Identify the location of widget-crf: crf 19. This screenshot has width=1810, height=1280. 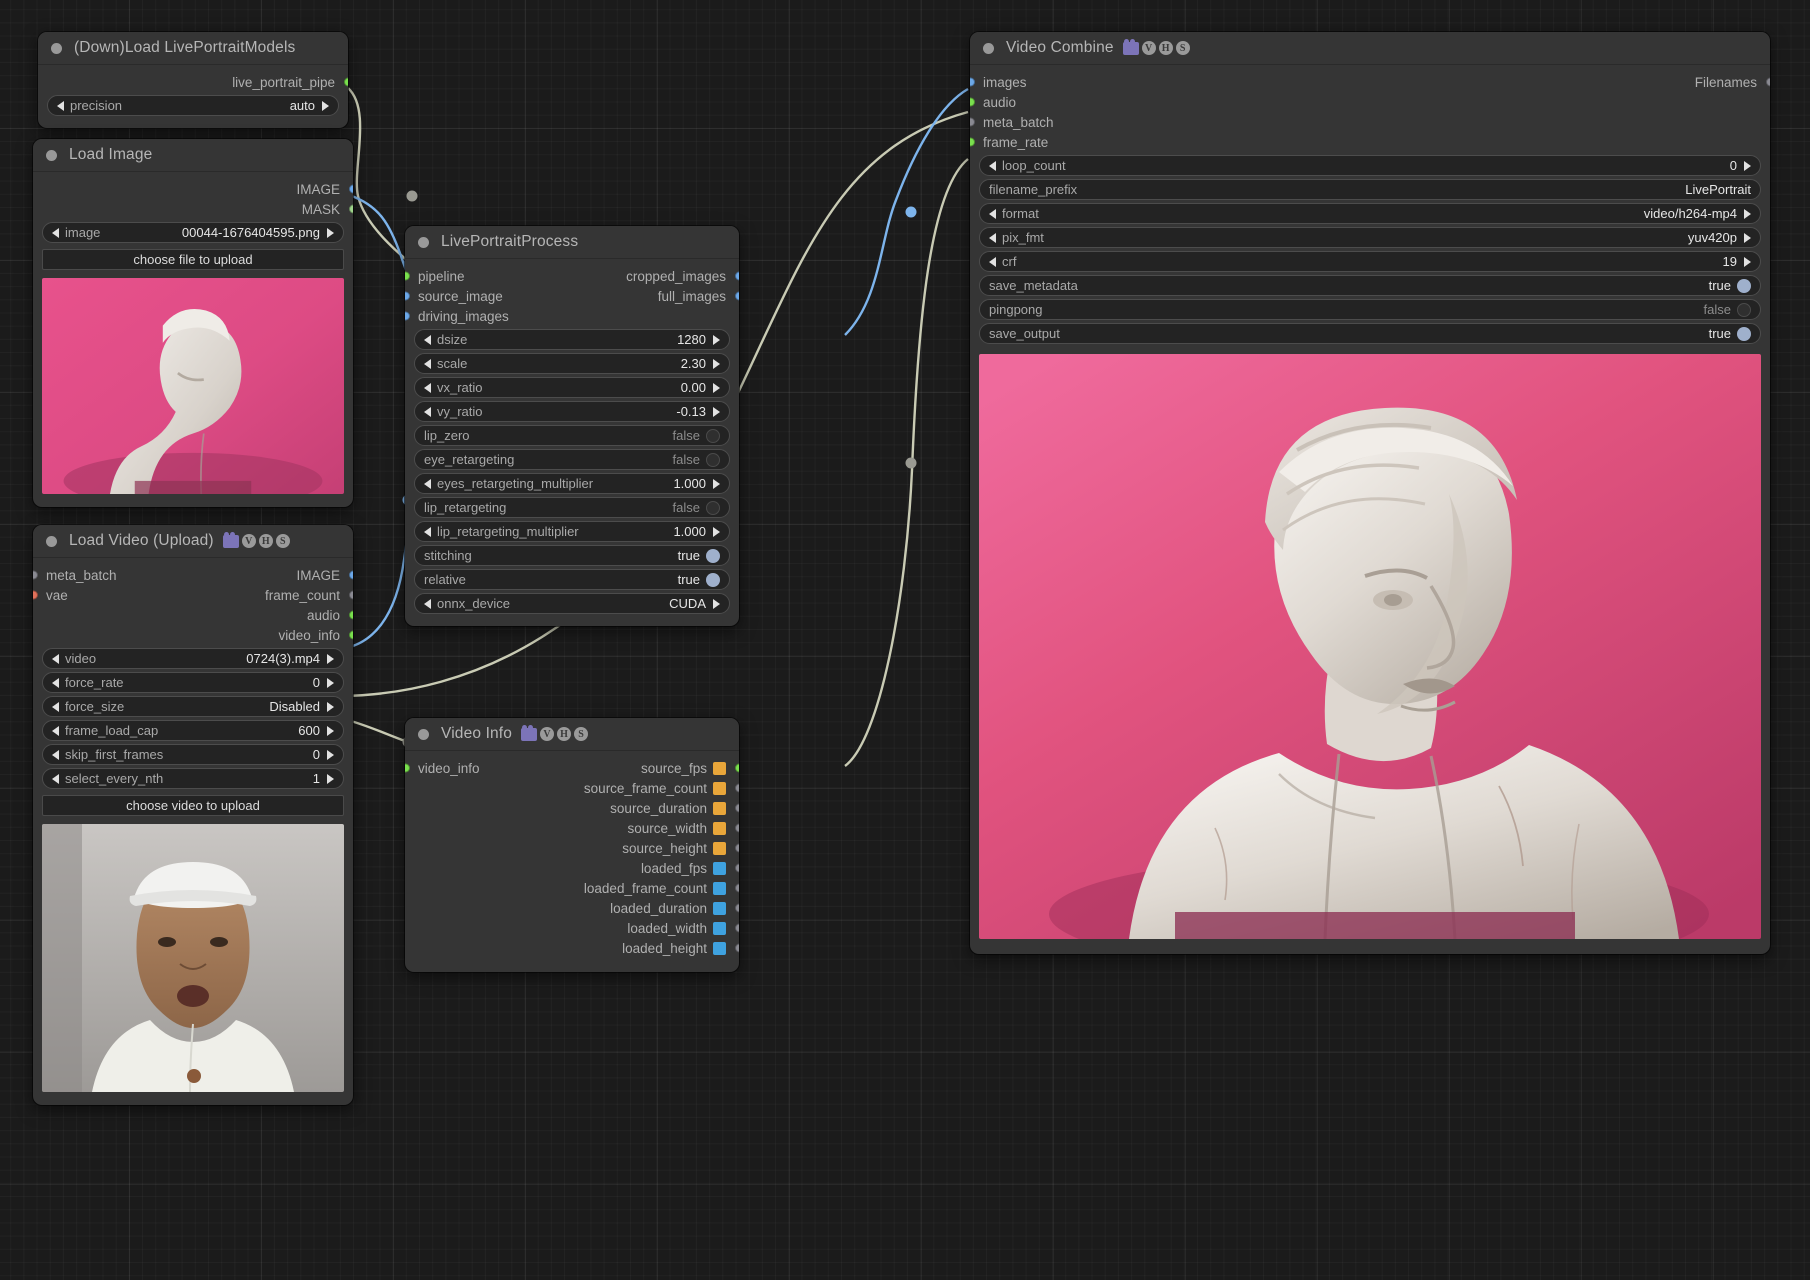
(1370, 261).